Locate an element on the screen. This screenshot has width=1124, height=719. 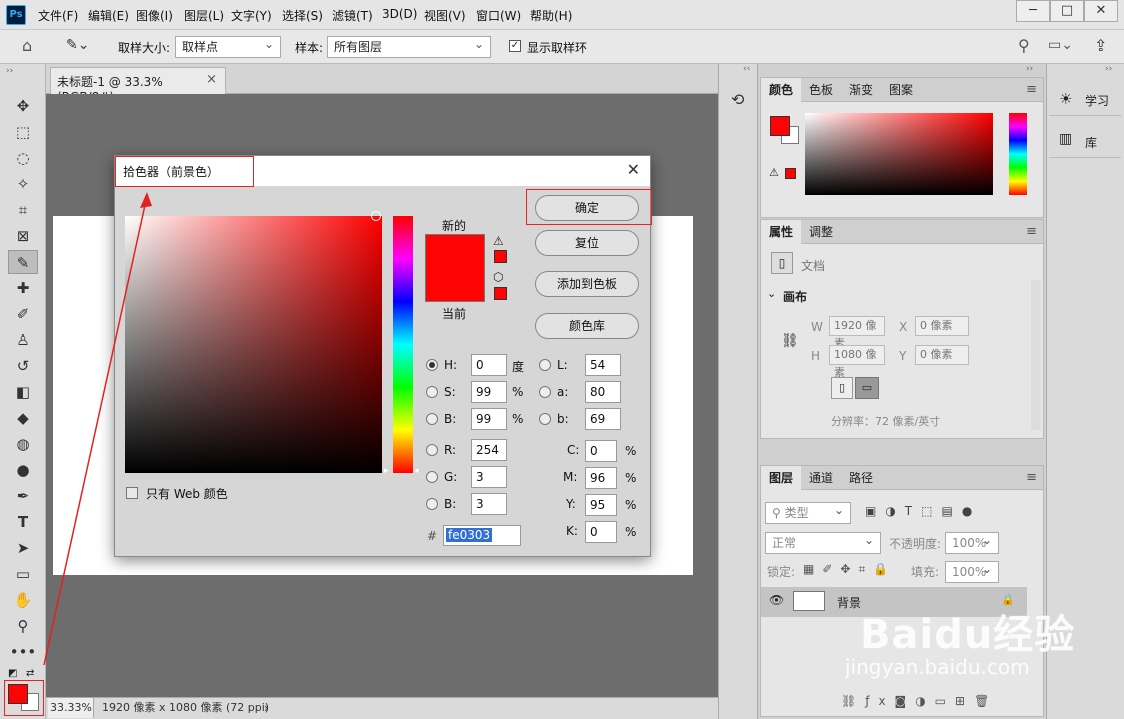
arrow-head is located at coordinates (146, 200).